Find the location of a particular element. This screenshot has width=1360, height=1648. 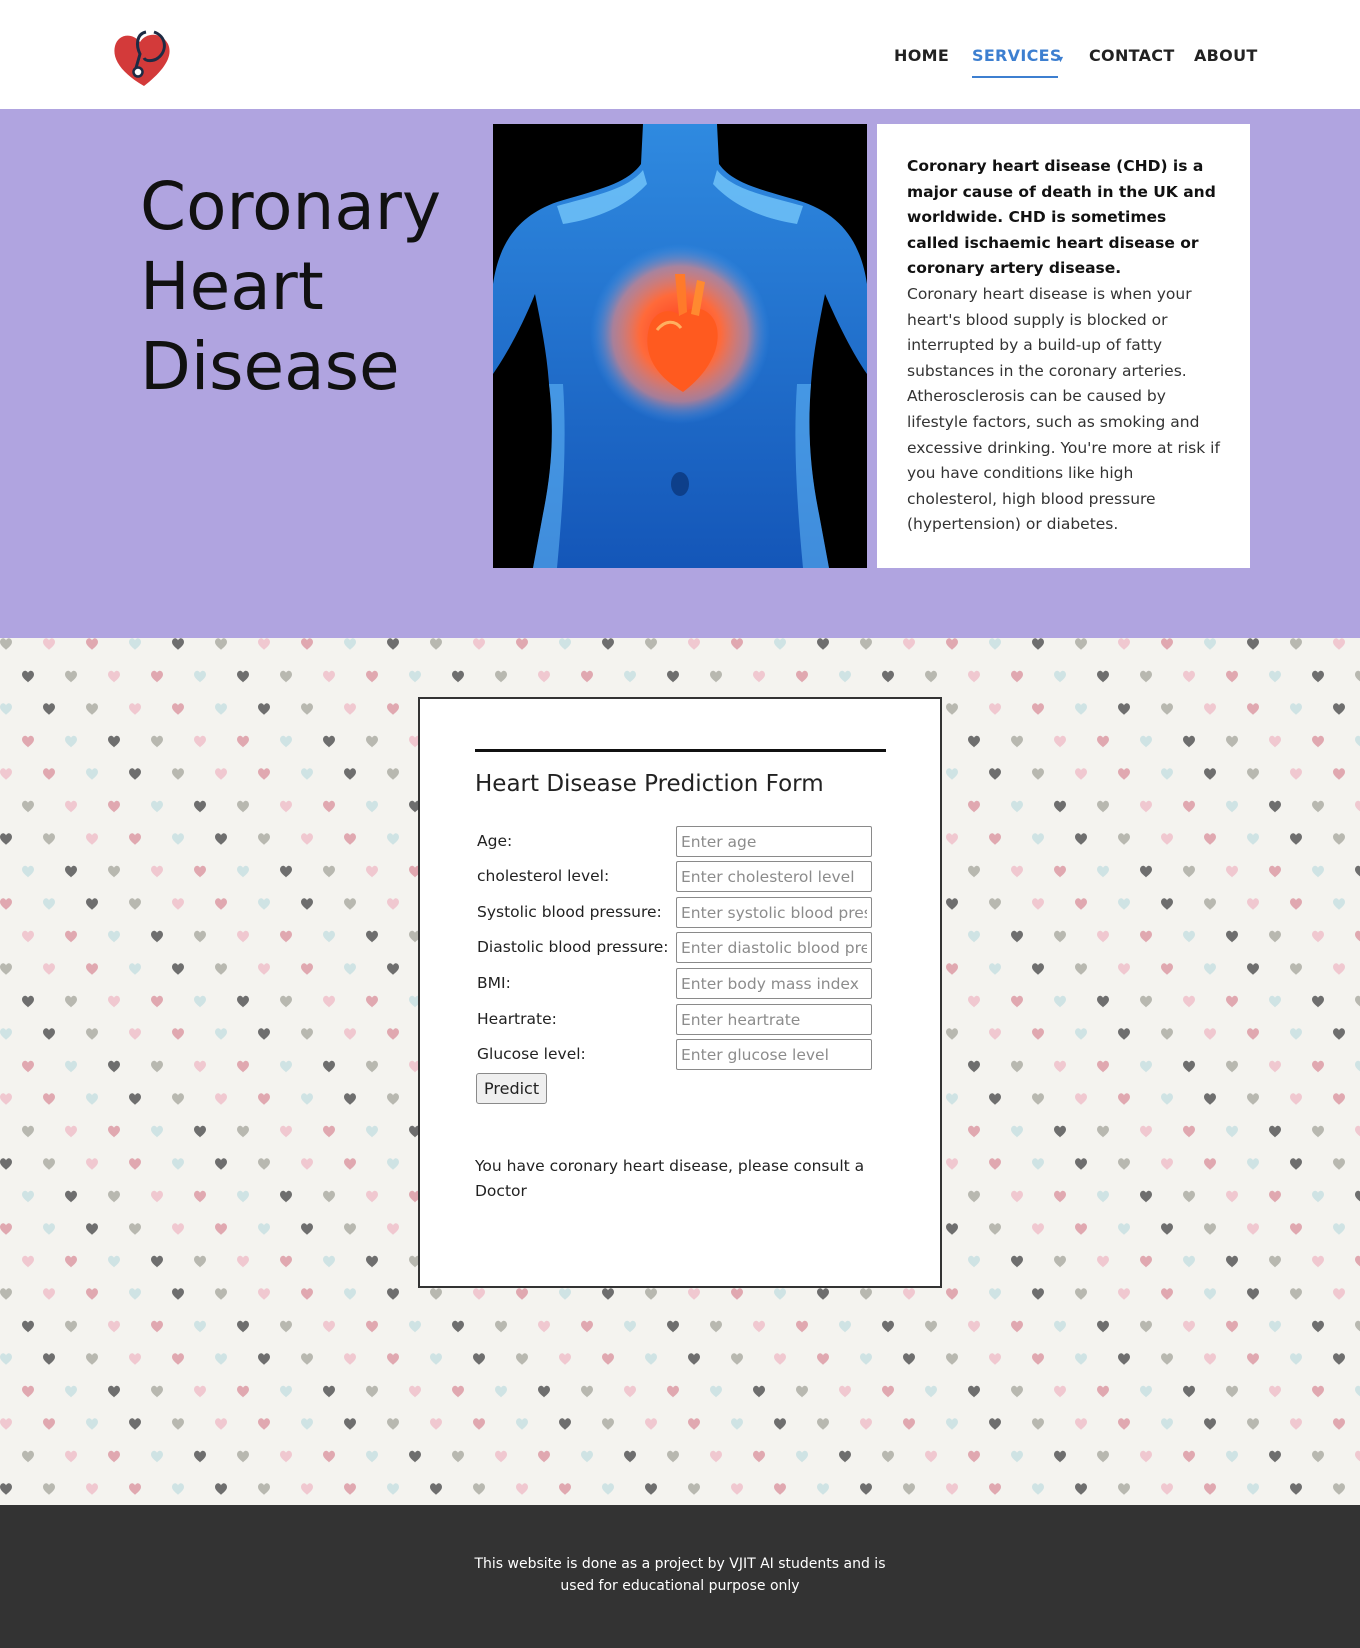

field-row-bmi: BMI: is located at coordinates (687, 984).